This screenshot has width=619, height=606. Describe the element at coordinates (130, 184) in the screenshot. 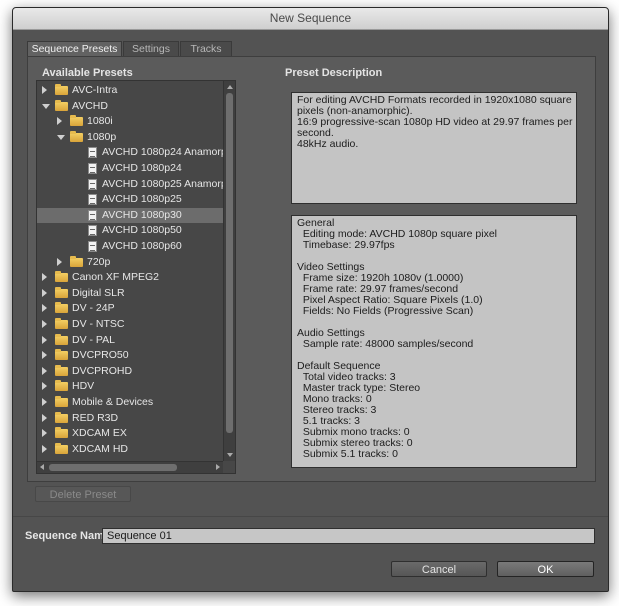

I see `preset-item-row: AVCHD 1080p25 Anamorph` at that location.